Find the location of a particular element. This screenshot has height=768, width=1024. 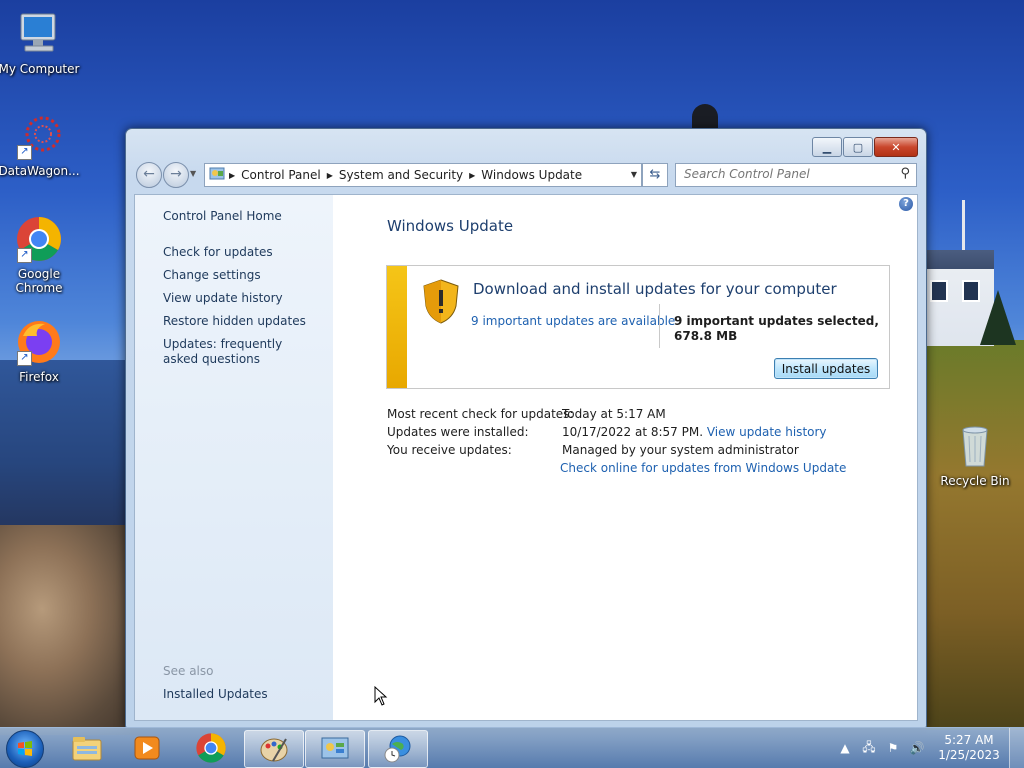

info-label: Most recent check for updates: is located at coordinates (480, 414).